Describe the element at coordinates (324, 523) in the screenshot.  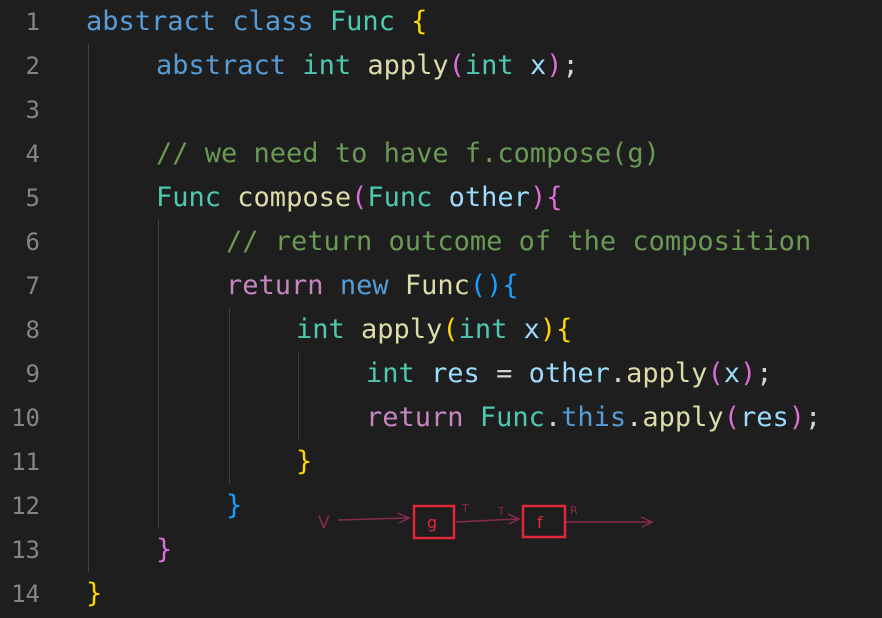
I see `annotation-input-label: V` at that location.